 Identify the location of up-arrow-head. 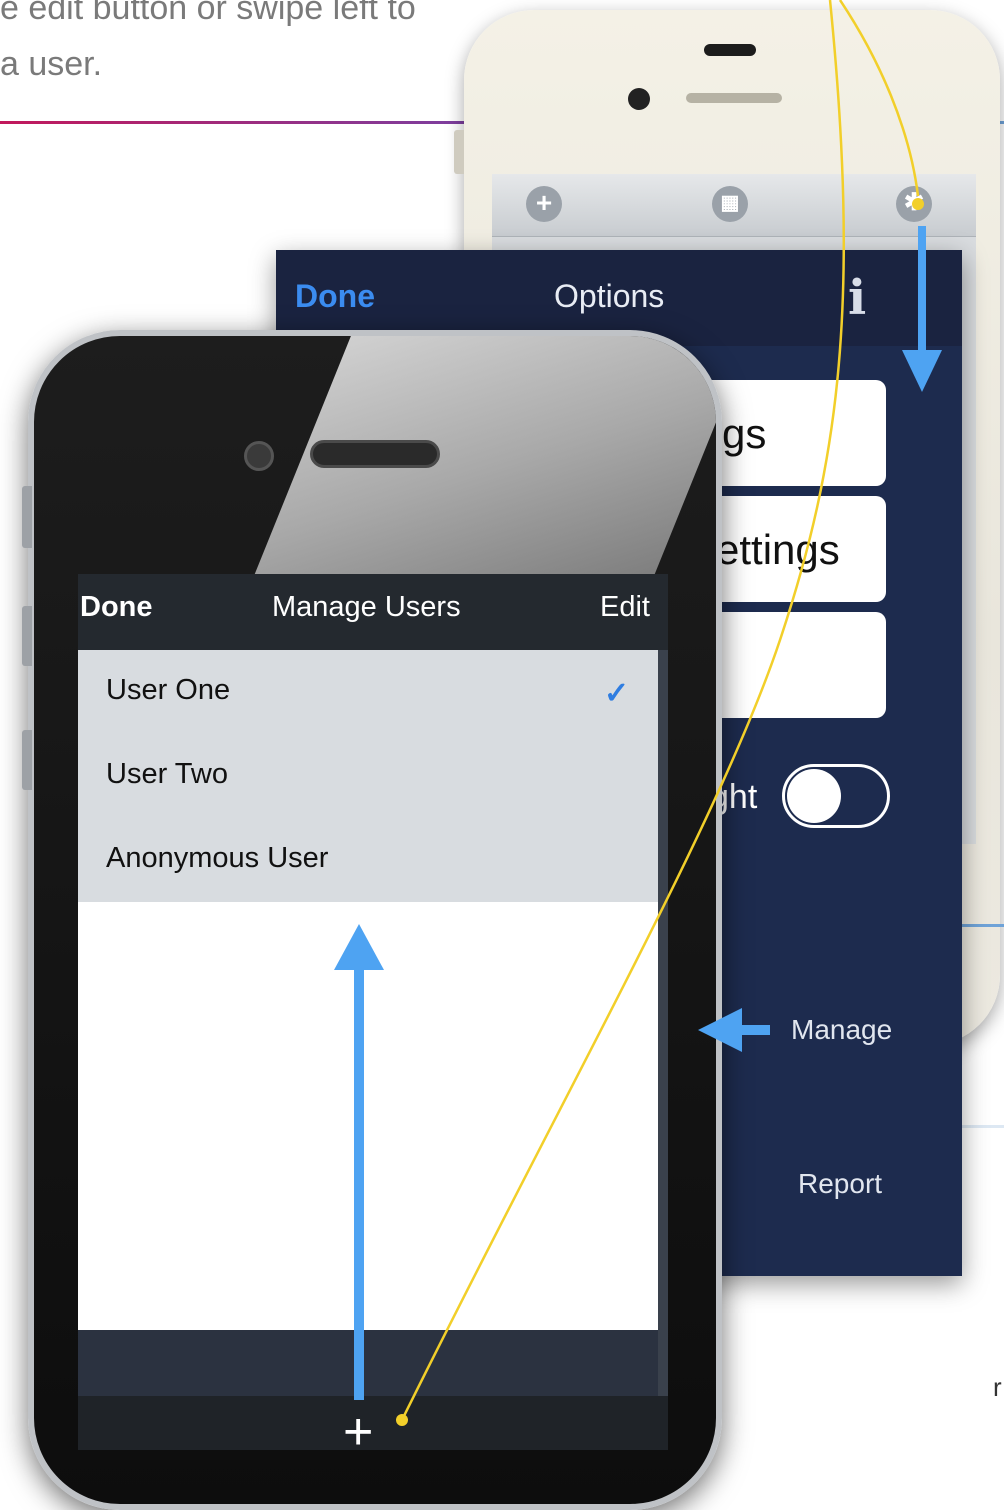
(359, 947).